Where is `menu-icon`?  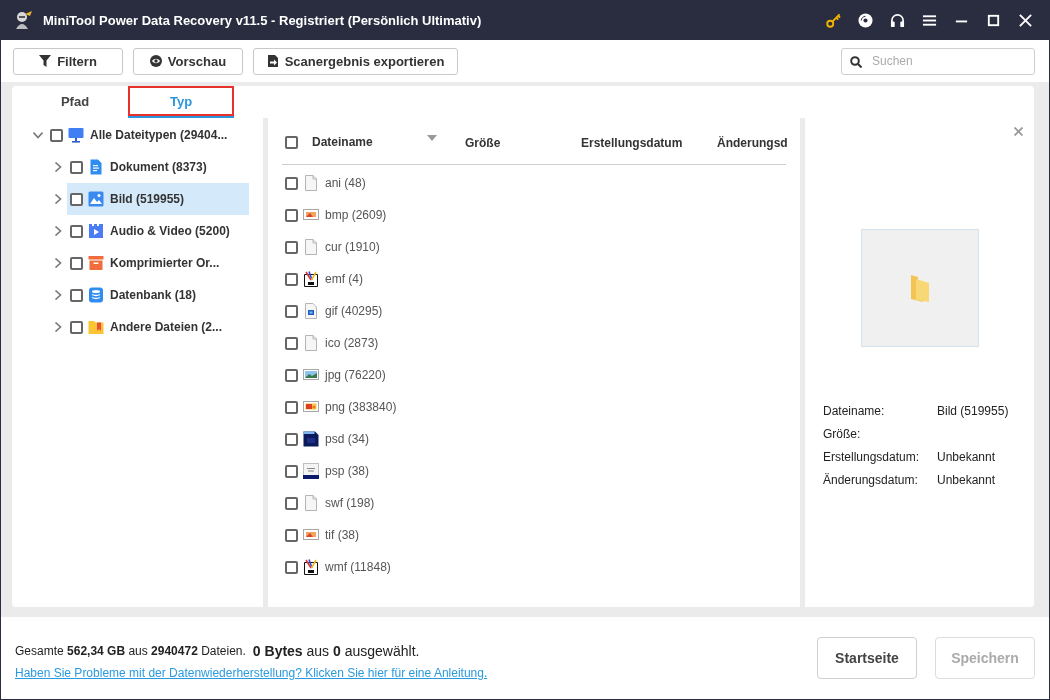 menu-icon is located at coordinates (929, 20).